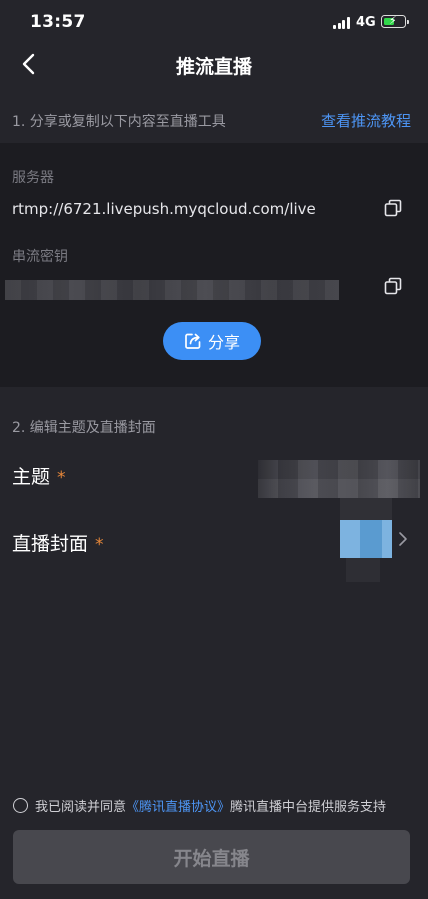 The image size is (428, 899). What do you see at coordinates (223, 342) in the screenshot?
I see `share-button-label: 分享` at bounding box center [223, 342].